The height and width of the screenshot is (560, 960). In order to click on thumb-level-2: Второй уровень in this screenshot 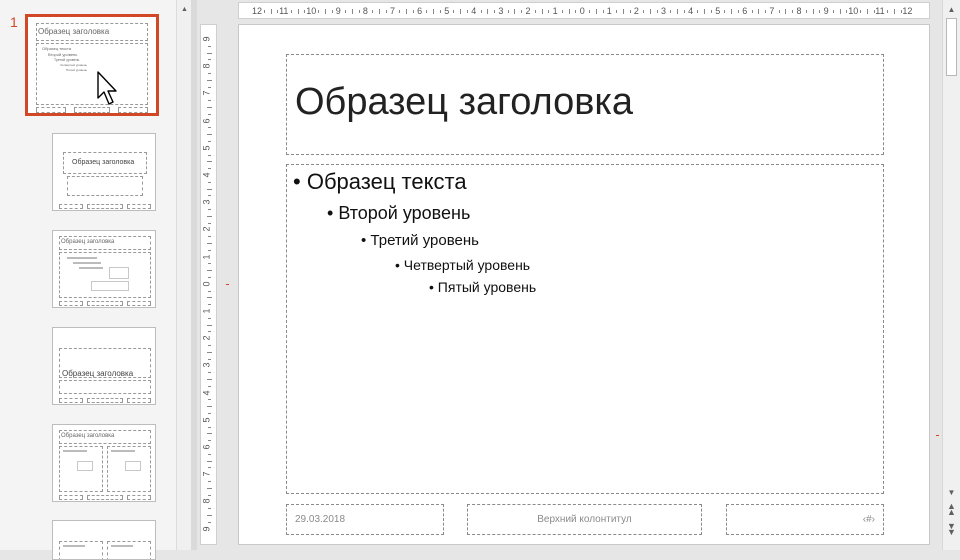, I will do `click(63, 54)`.